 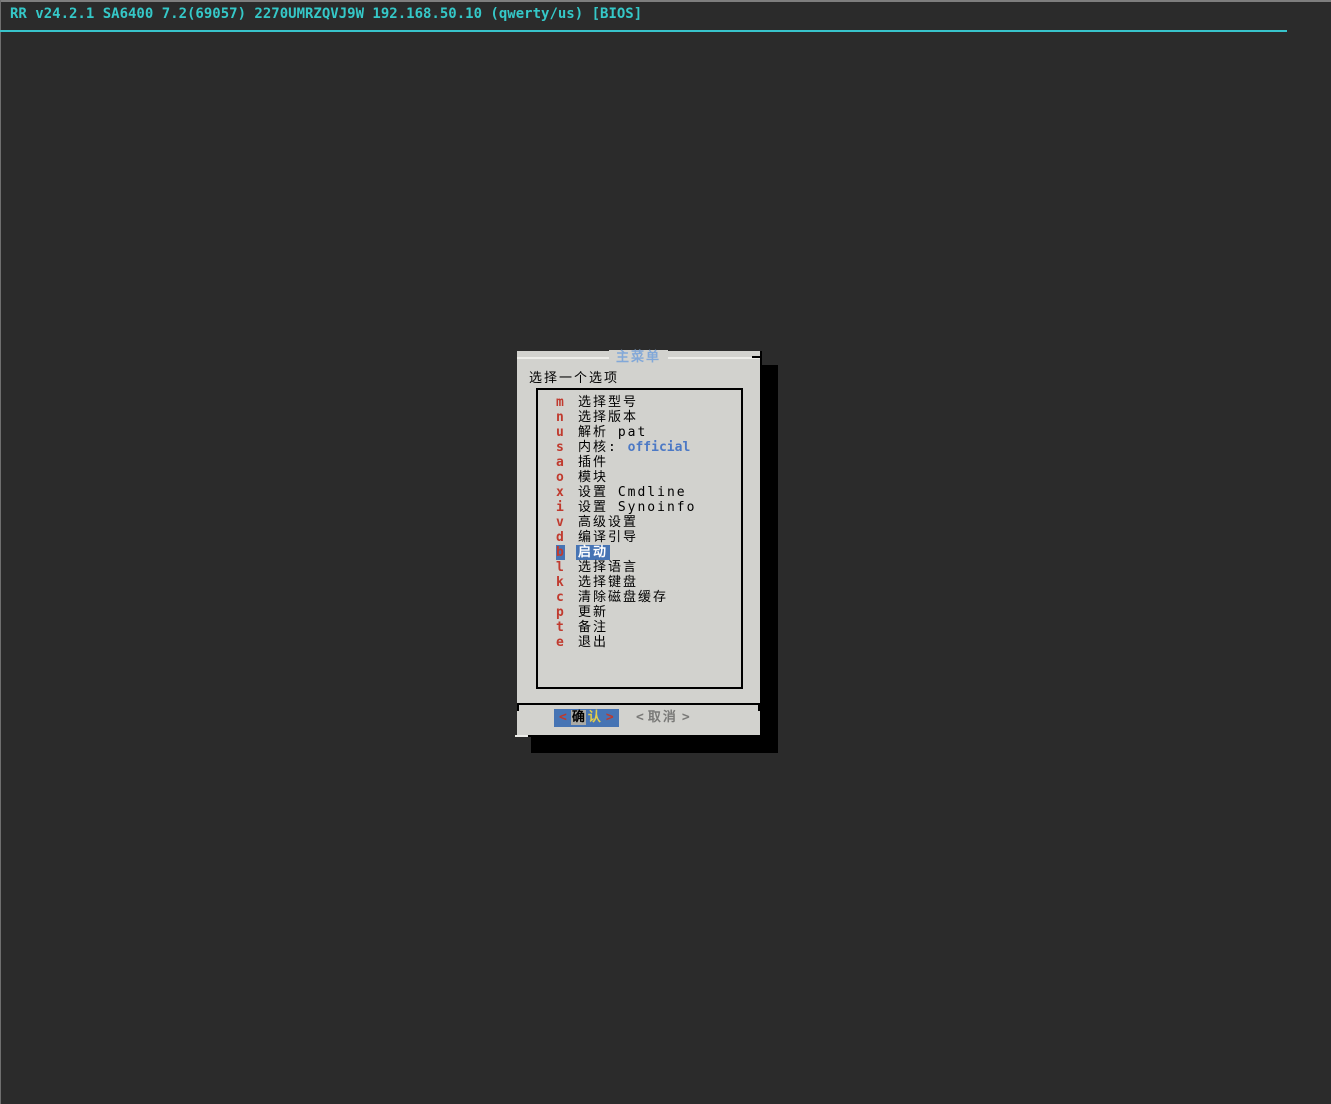 I want to click on status-underline, so click(x=643, y=31).